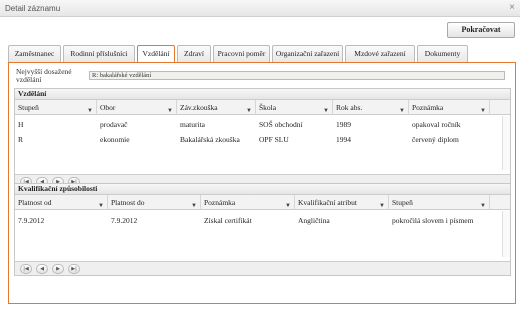  I want to click on column-label: Platnost do, so click(128, 202).